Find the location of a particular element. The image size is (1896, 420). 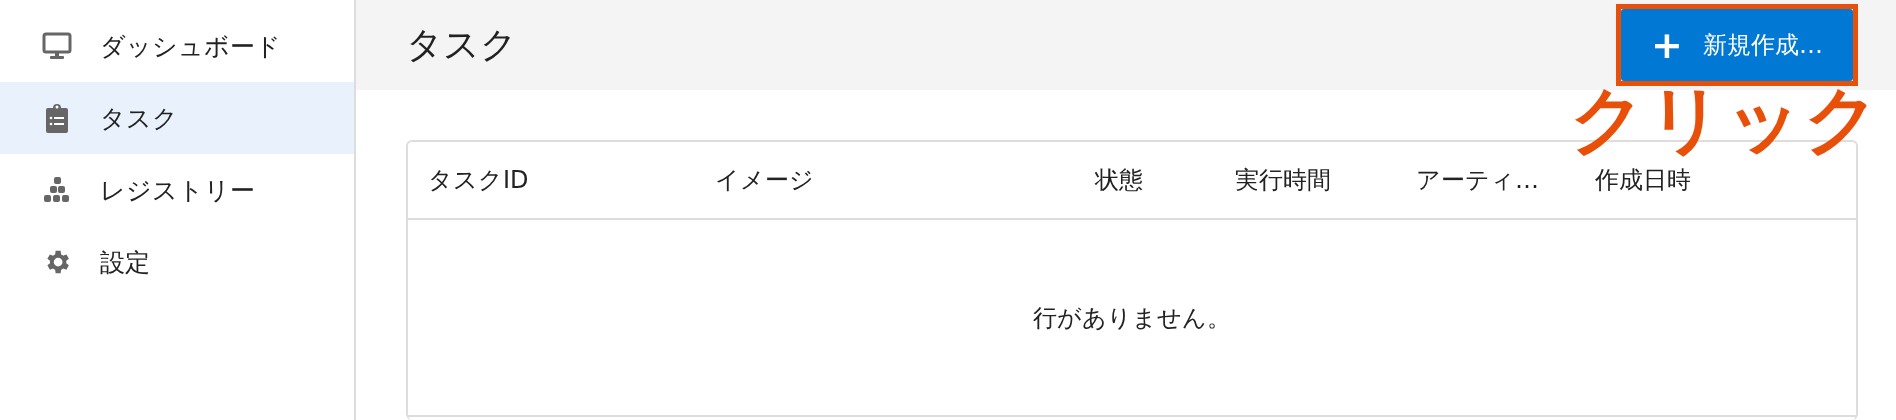

column-header: 作成日時 is located at coordinates (1725, 180).